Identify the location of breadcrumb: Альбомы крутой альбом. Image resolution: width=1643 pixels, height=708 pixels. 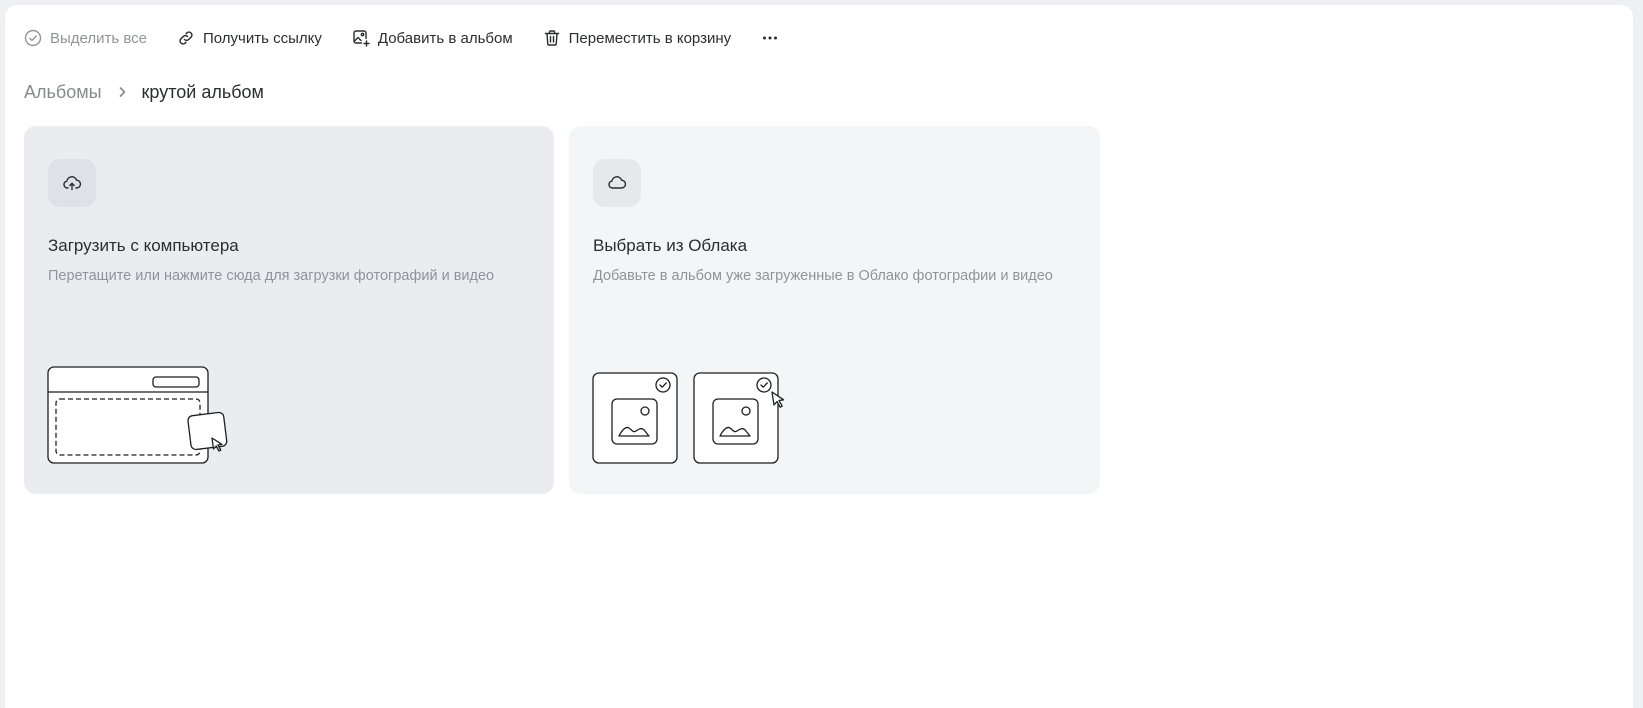
(144, 92).